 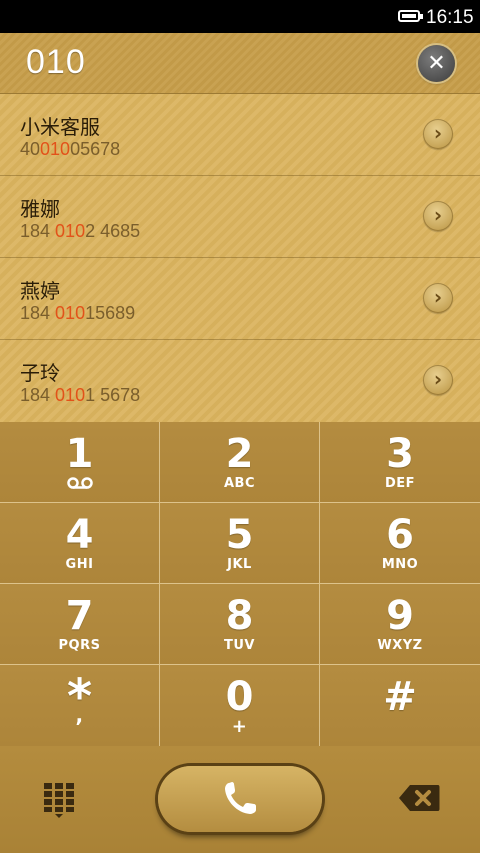 I want to click on key-3: 3 DEF, so click(x=400, y=462).